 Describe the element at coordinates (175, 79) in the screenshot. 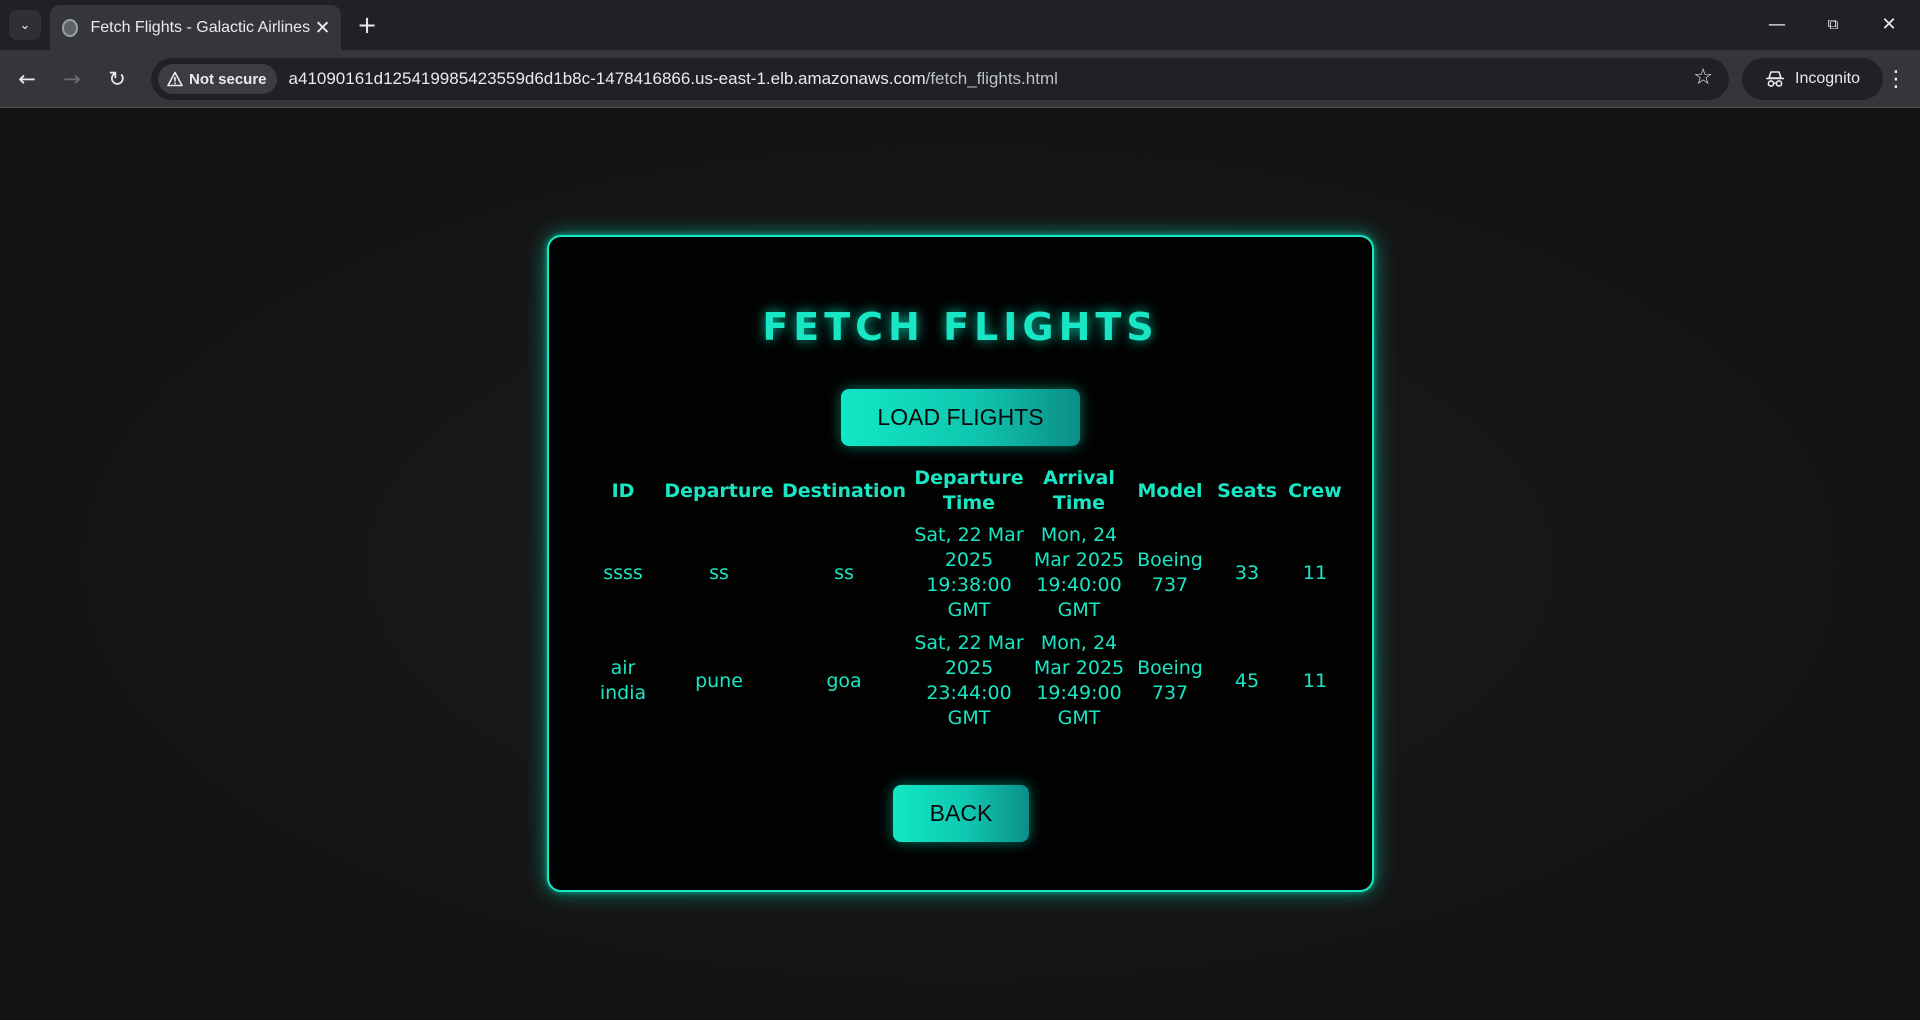

I see `warning-icon` at that location.